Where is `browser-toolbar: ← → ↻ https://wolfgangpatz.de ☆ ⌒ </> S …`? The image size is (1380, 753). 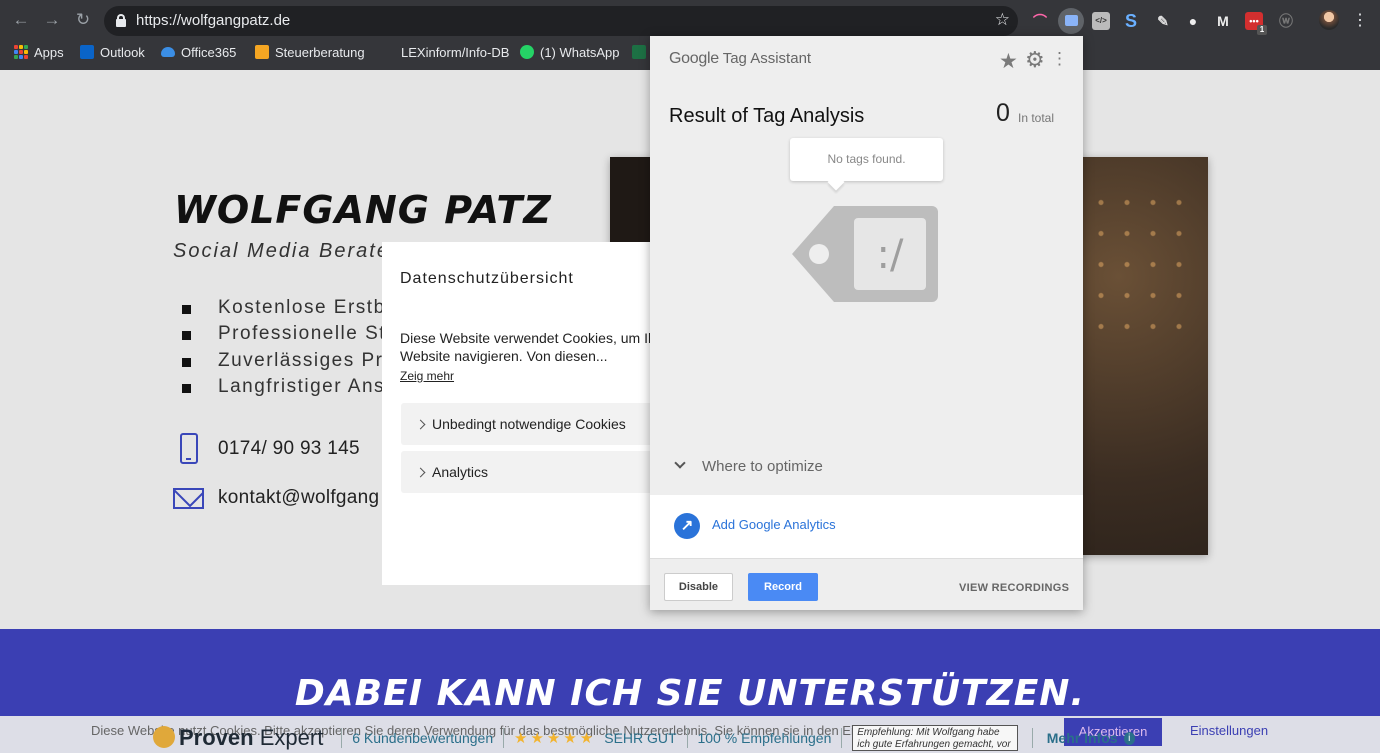
browser-toolbar: ← → ↻ https://wolfgangpatz.de ☆ ⌒ </> S … is located at coordinates (690, 20).